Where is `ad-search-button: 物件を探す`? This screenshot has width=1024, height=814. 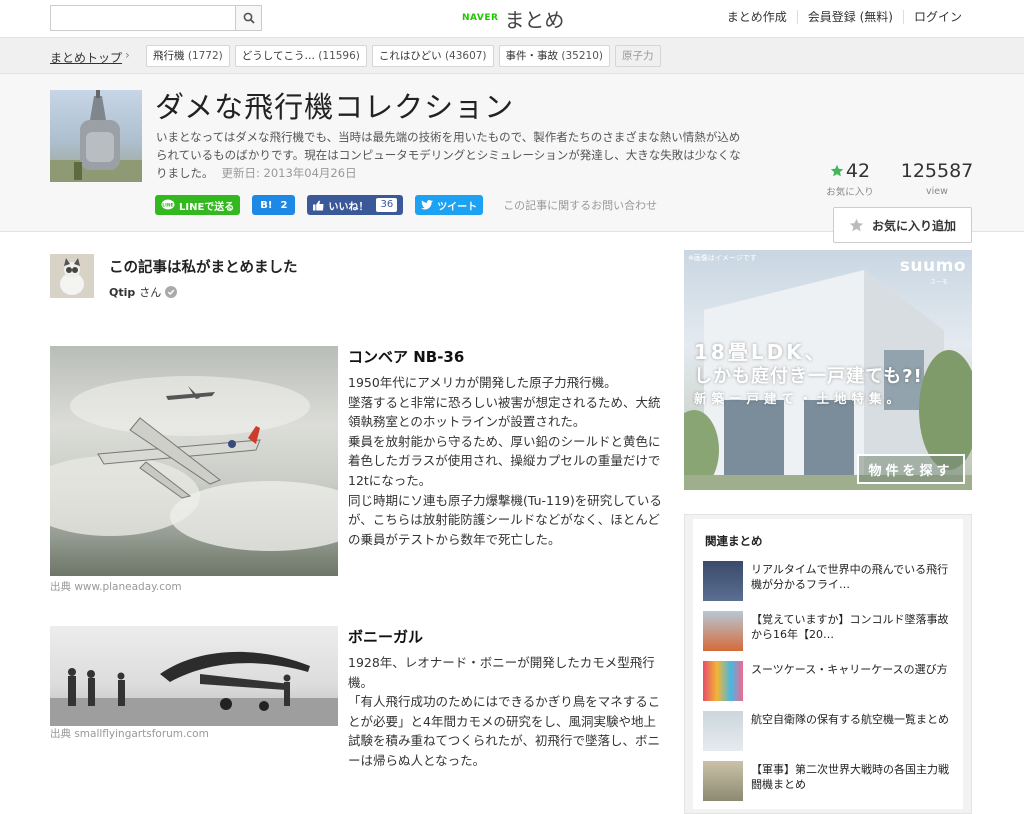 ad-search-button: 物件を探す is located at coordinates (911, 469).